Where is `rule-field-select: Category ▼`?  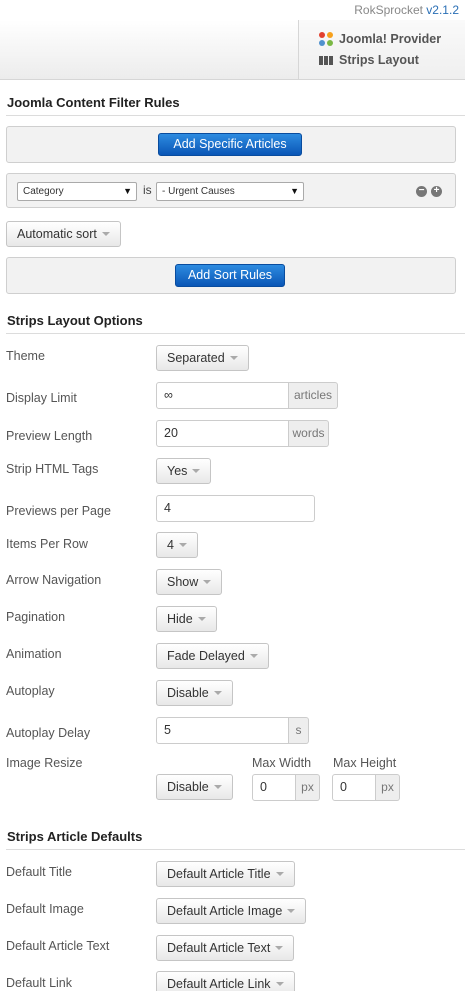
rule-field-select: Category ▼ is located at coordinates (77, 191).